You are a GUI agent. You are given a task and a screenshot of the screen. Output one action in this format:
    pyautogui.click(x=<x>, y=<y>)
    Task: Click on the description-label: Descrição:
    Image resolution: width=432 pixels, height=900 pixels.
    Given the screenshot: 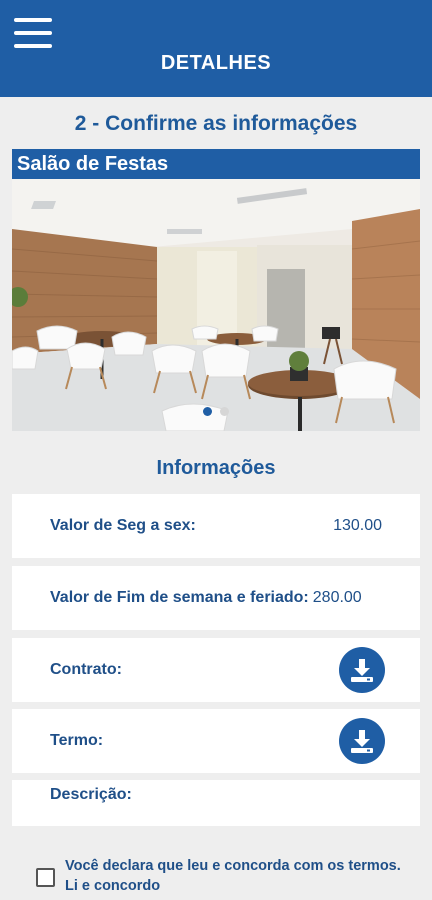 What is the action you would take?
    pyautogui.click(x=91, y=794)
    